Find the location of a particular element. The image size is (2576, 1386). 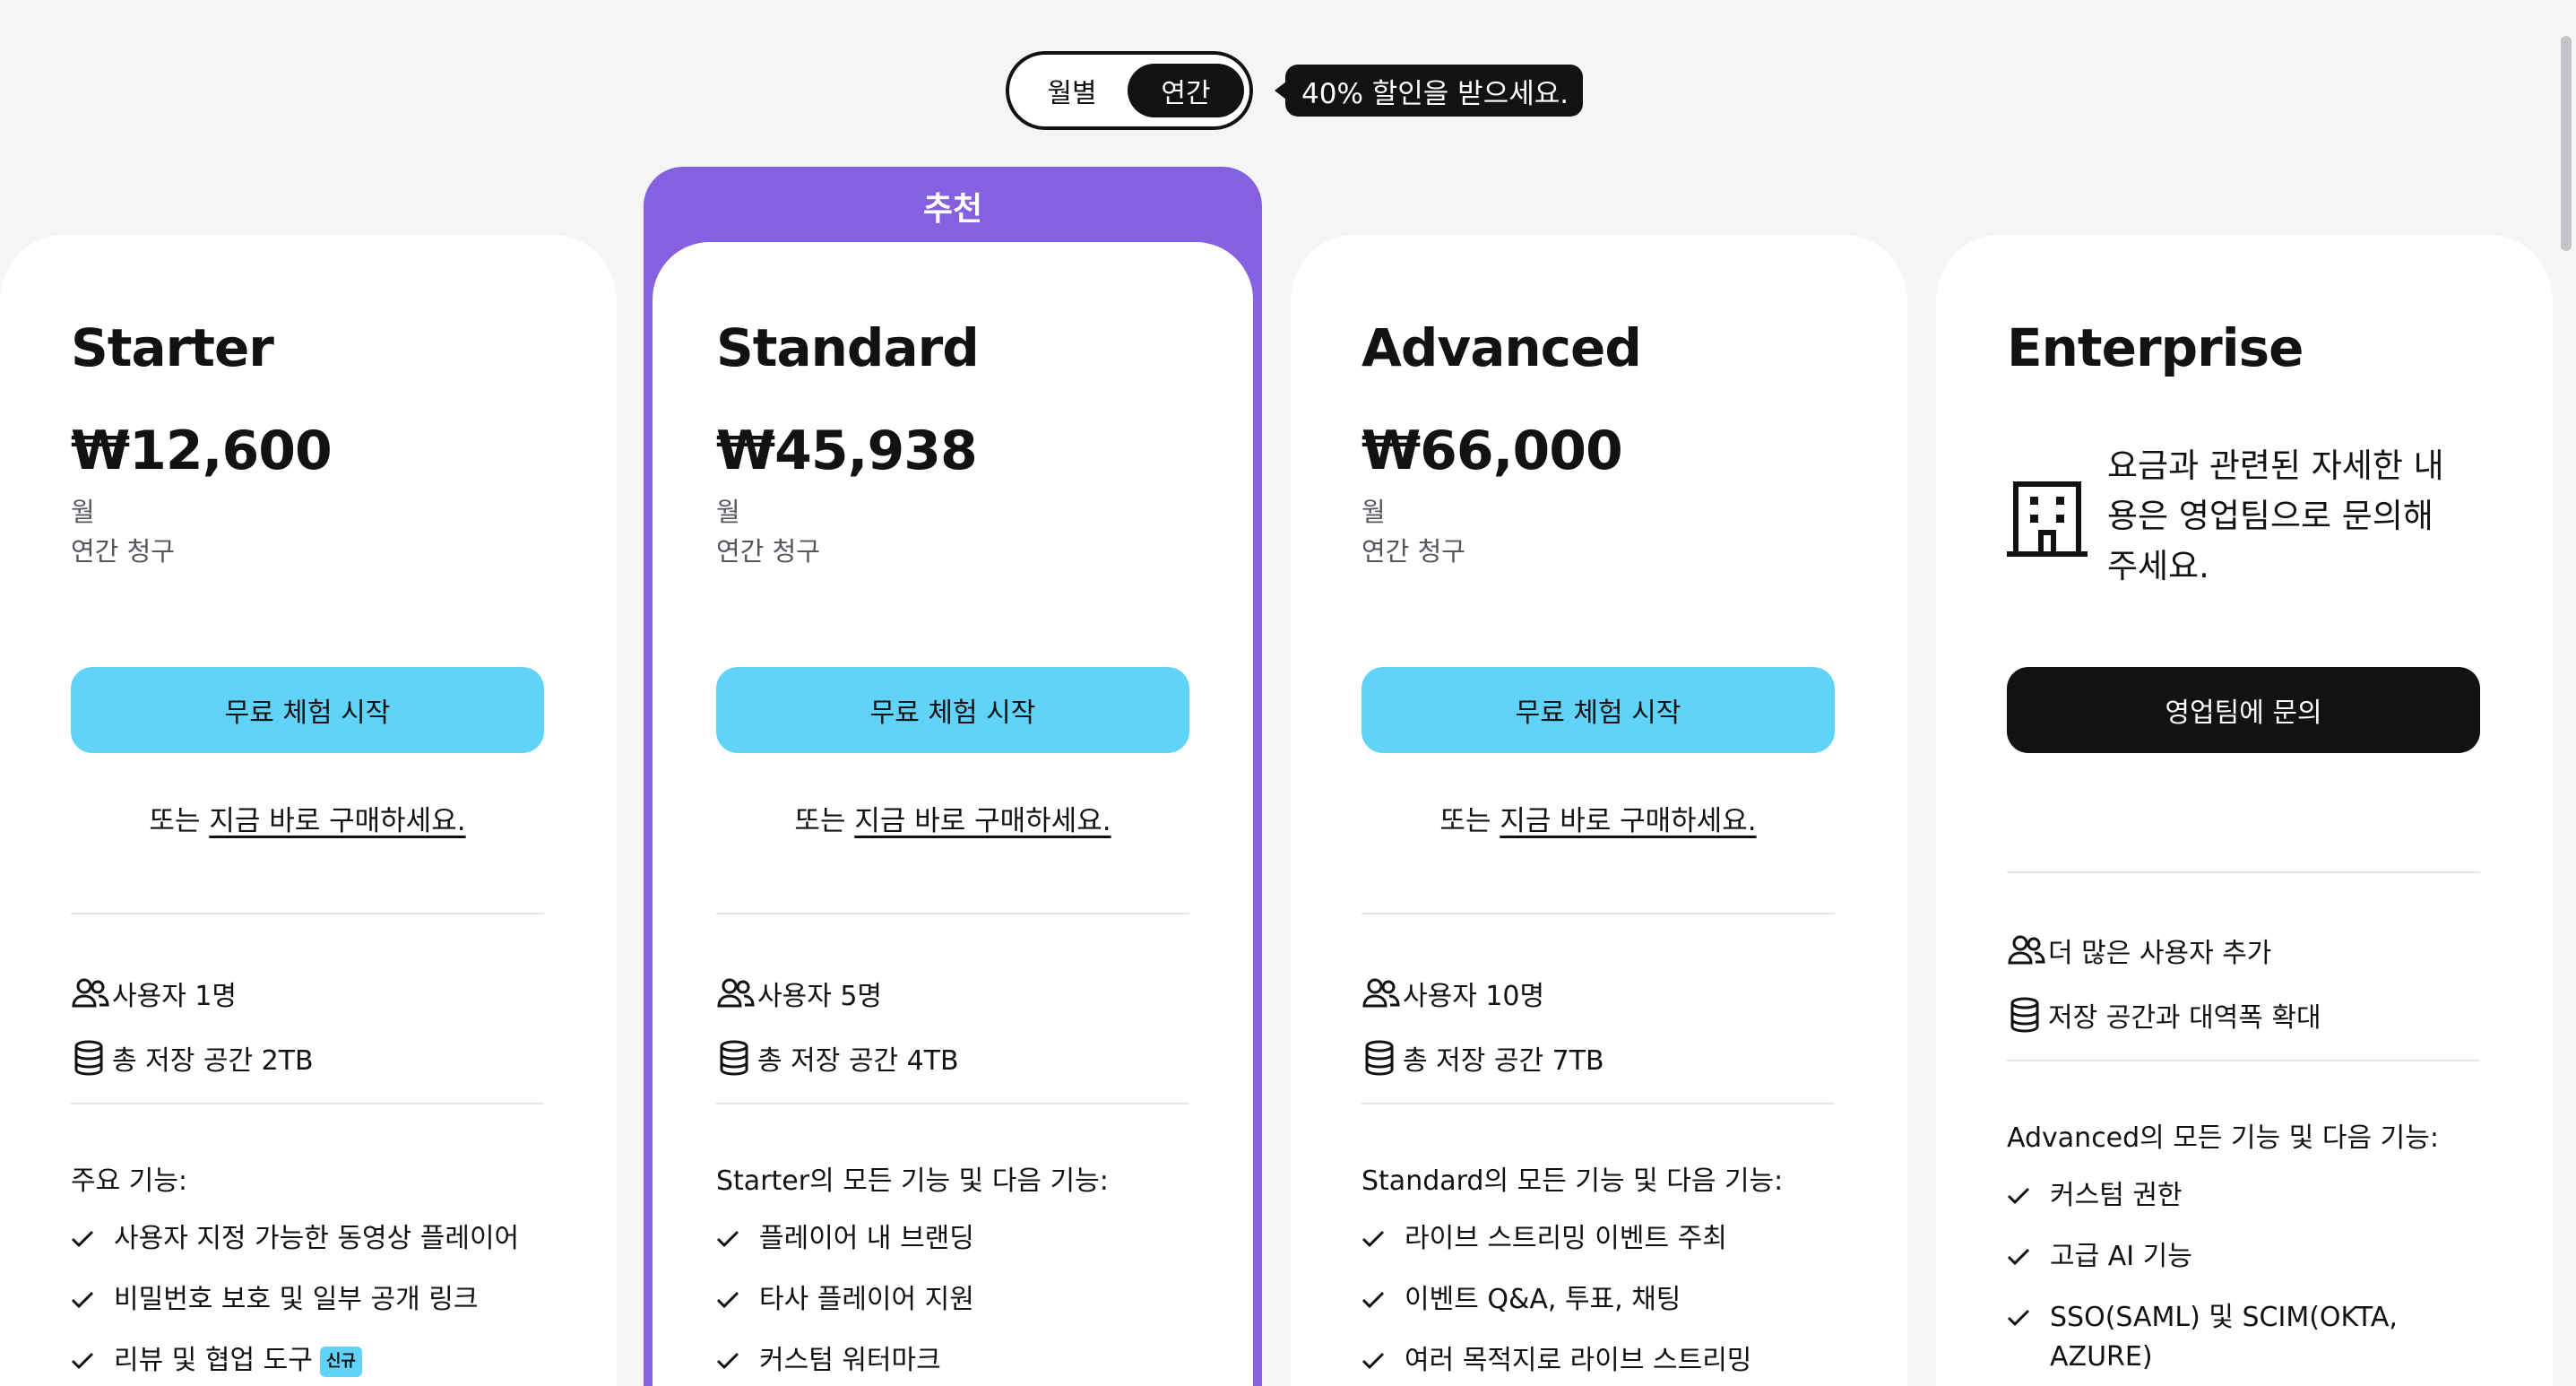

feature-item: 사용자 지정 가능한 동영상 플레이어 is located at coordinates (307, 1239).